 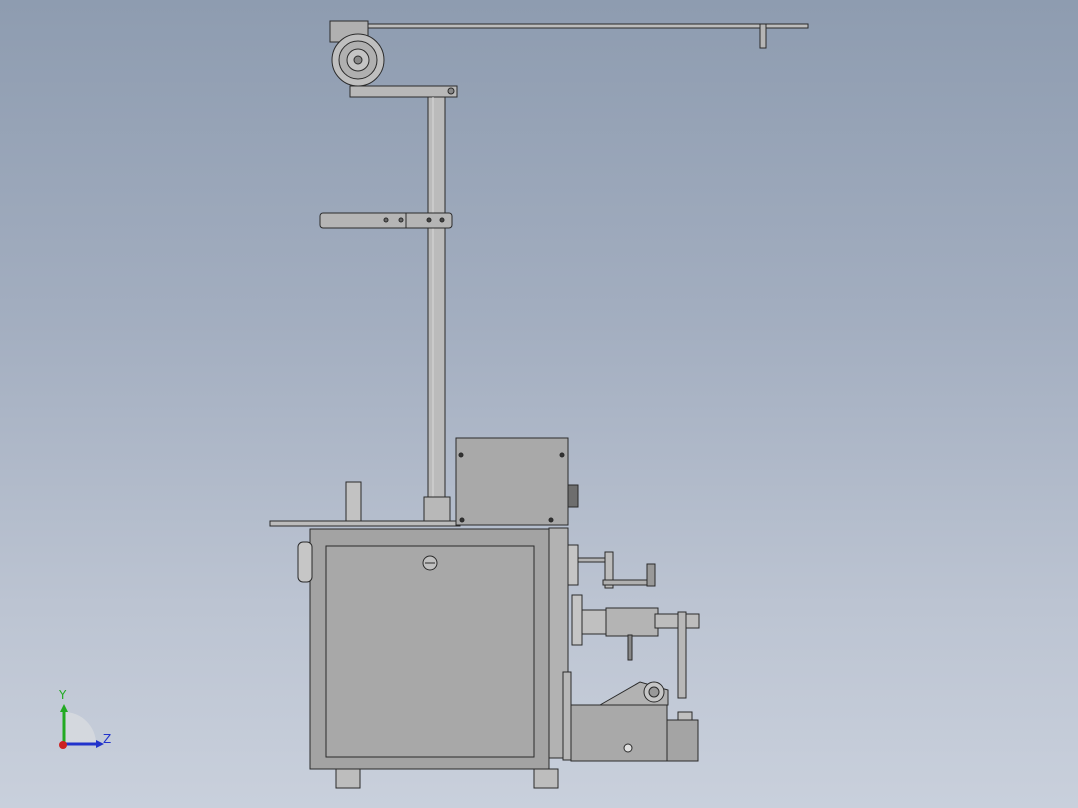 I want to click on coordinate-triad-icon, so click(x=81, y=726).